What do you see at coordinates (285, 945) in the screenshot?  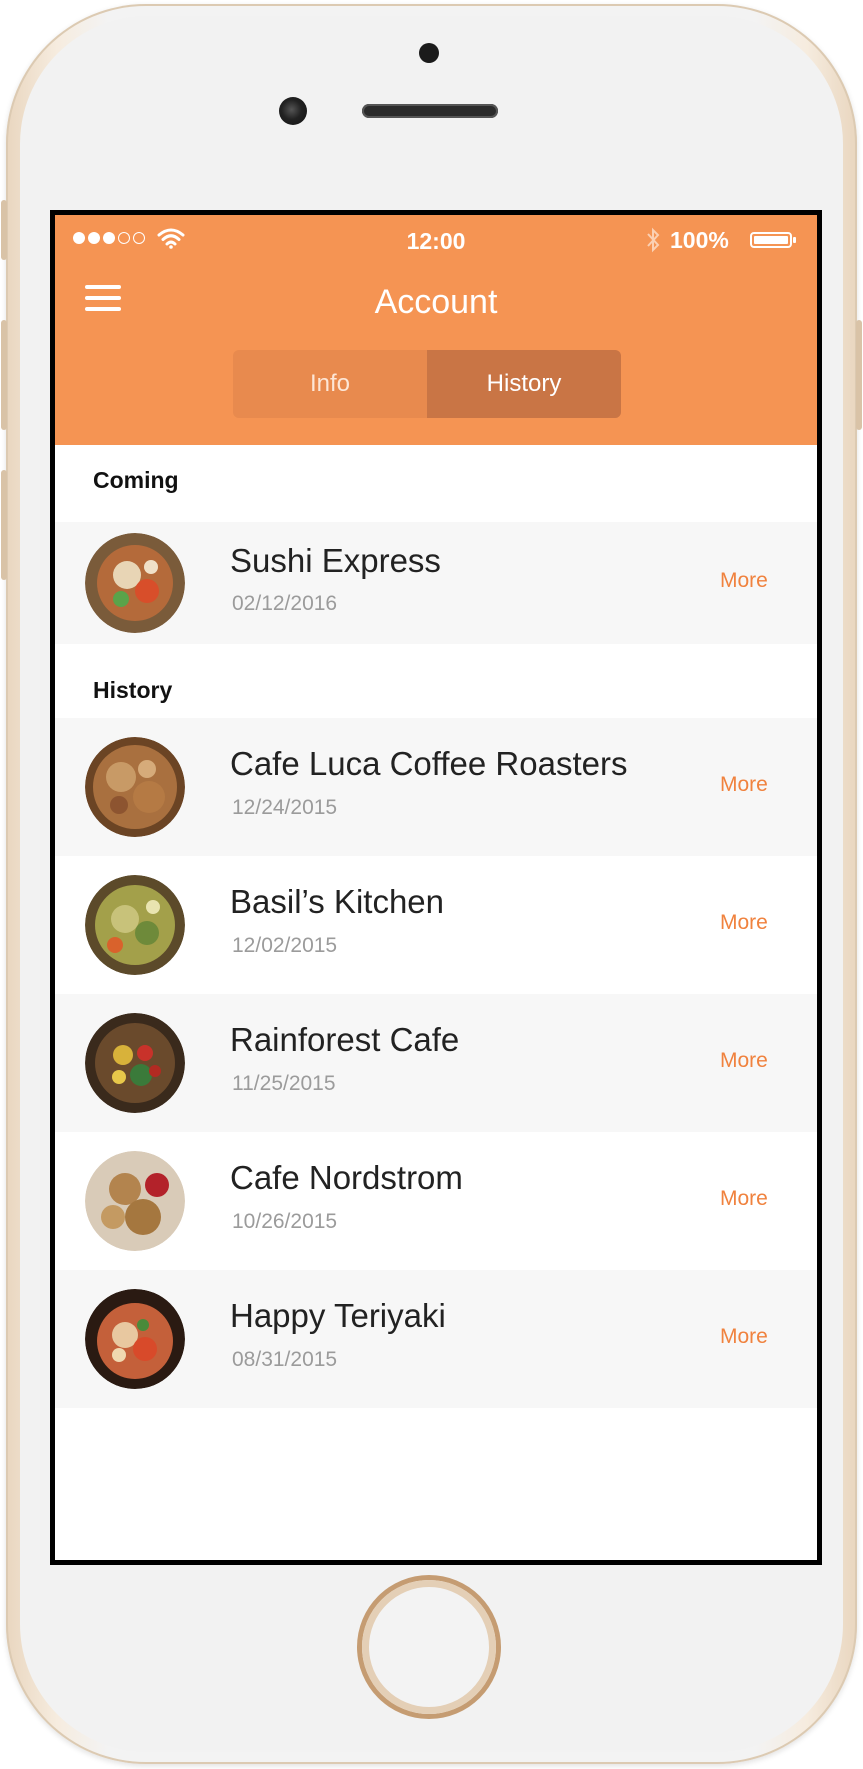 I see `visit-date: 12/02/2015` at bounding box center [285, 945].